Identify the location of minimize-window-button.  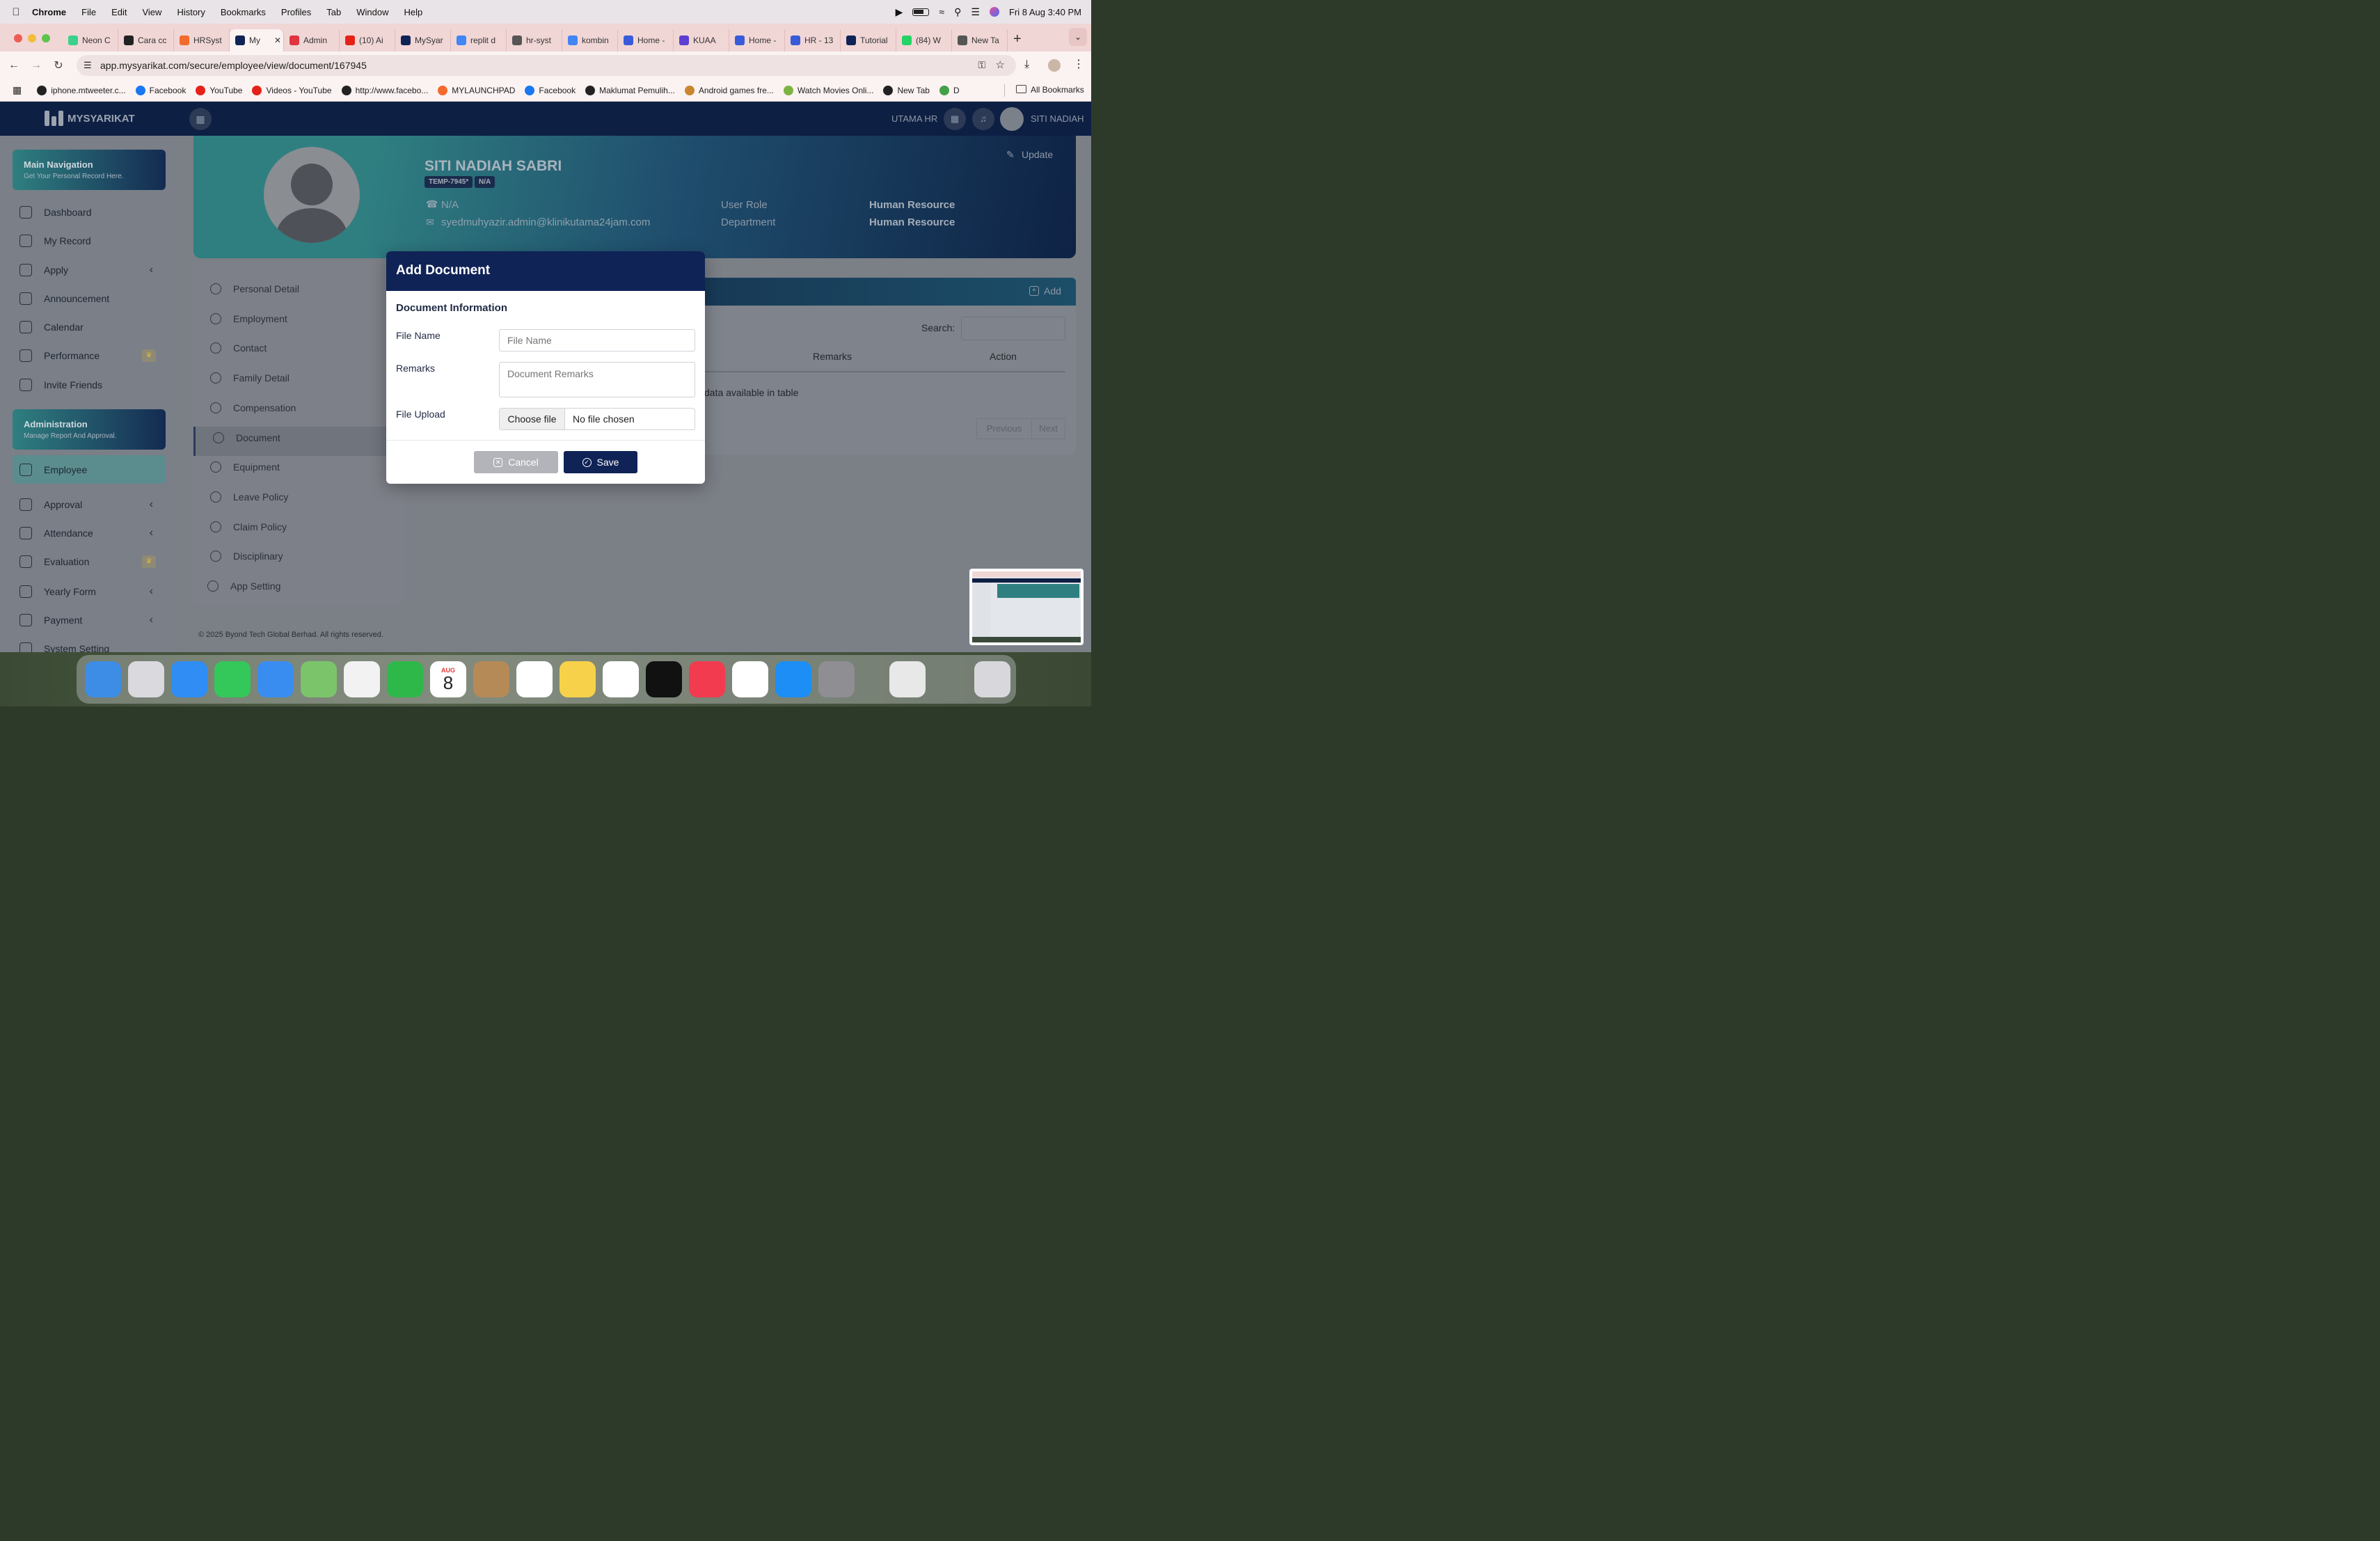
(32, 38).